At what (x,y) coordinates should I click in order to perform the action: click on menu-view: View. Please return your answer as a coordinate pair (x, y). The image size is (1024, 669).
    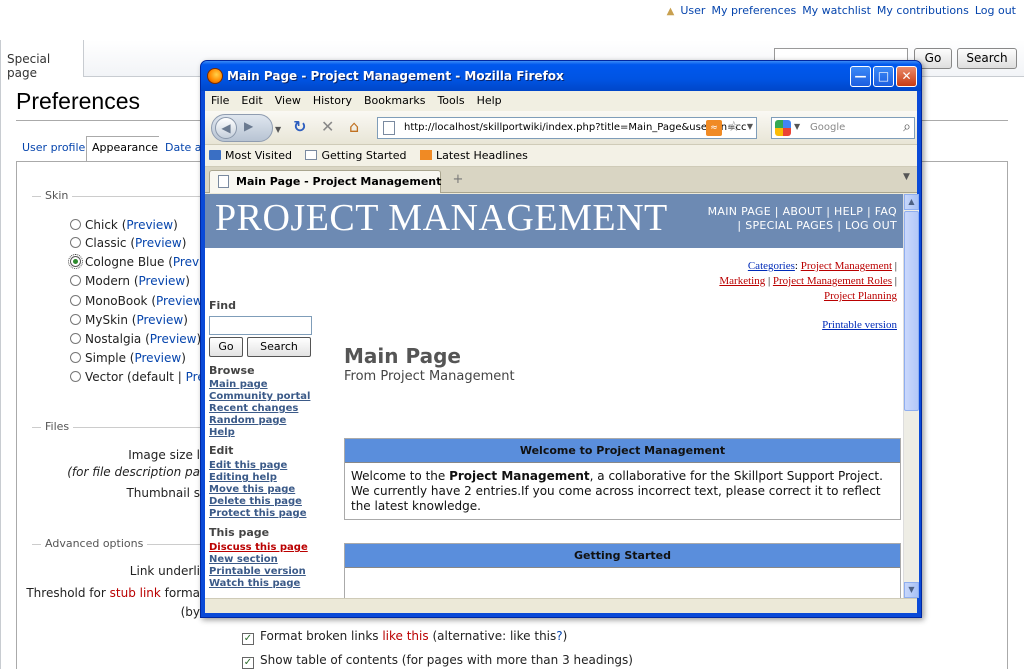
    Looking at the image, I should click on (288, 100).